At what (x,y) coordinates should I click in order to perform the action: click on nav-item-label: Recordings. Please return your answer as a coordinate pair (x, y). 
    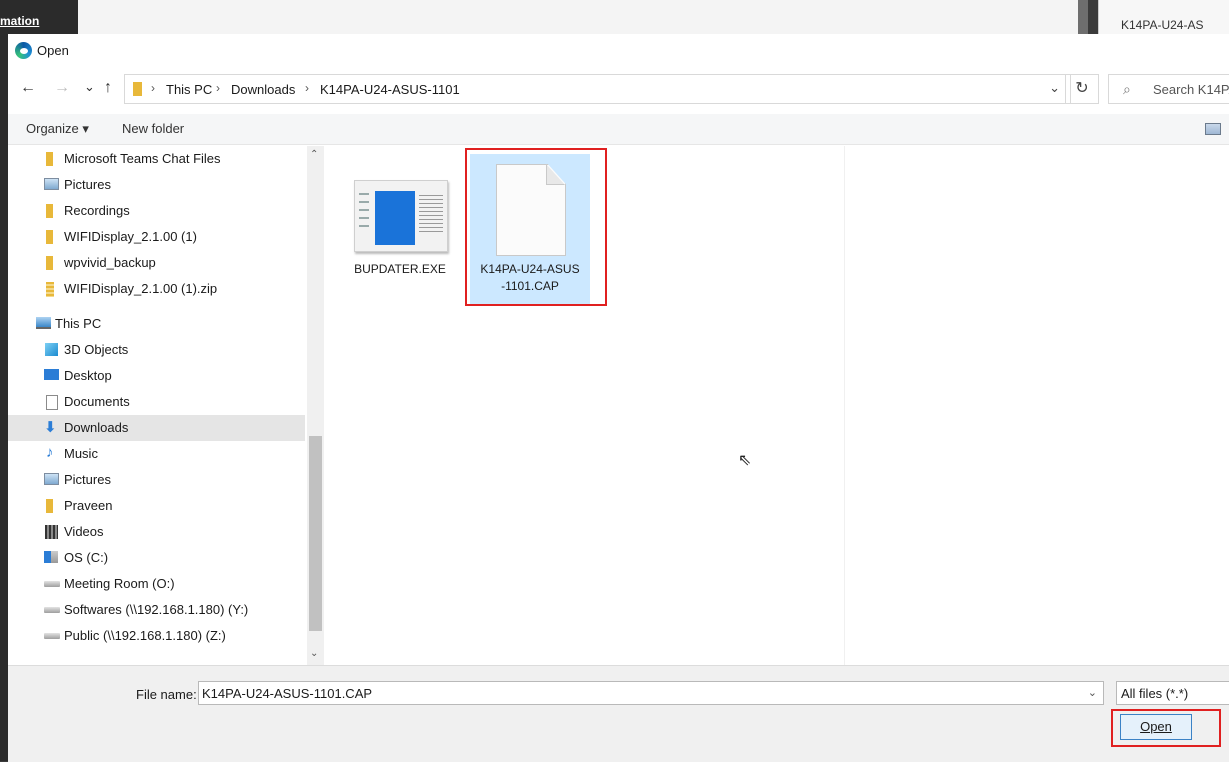
    Looking at the image, I should click on (97, 210).